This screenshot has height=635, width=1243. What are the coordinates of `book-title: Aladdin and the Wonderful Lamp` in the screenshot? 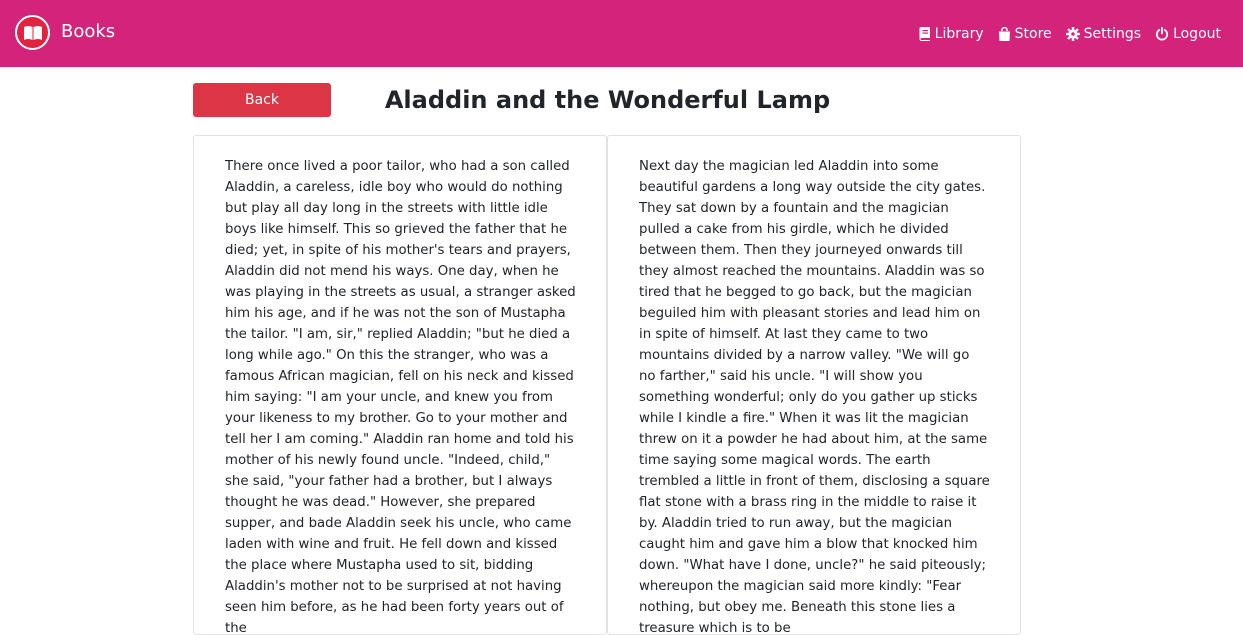 It's located at (607, 100).